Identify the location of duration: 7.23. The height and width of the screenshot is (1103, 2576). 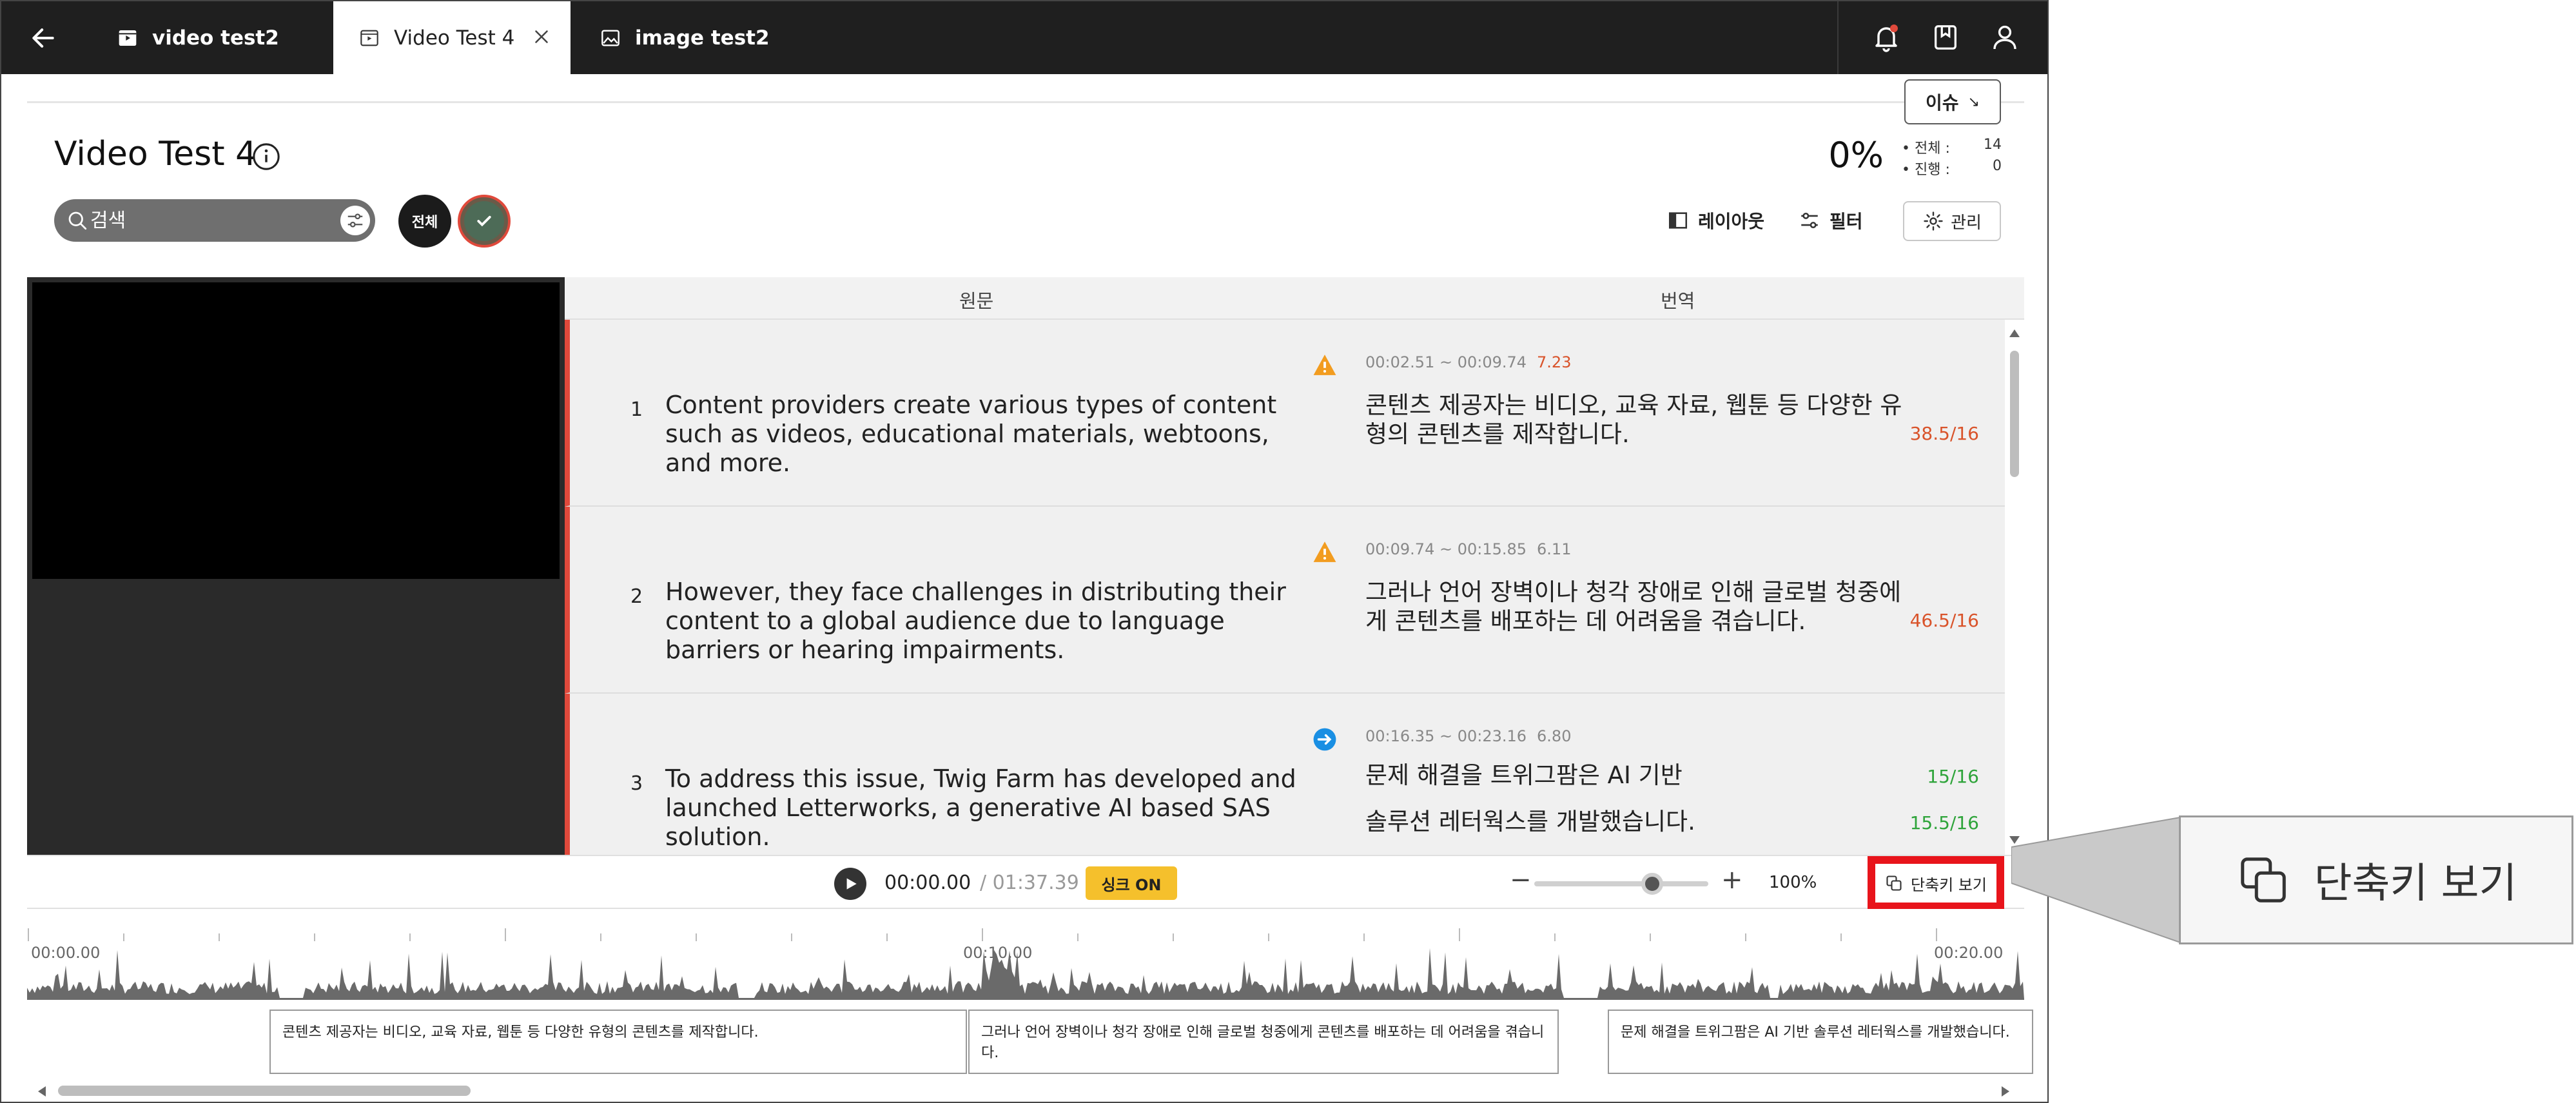
(1554, 362).